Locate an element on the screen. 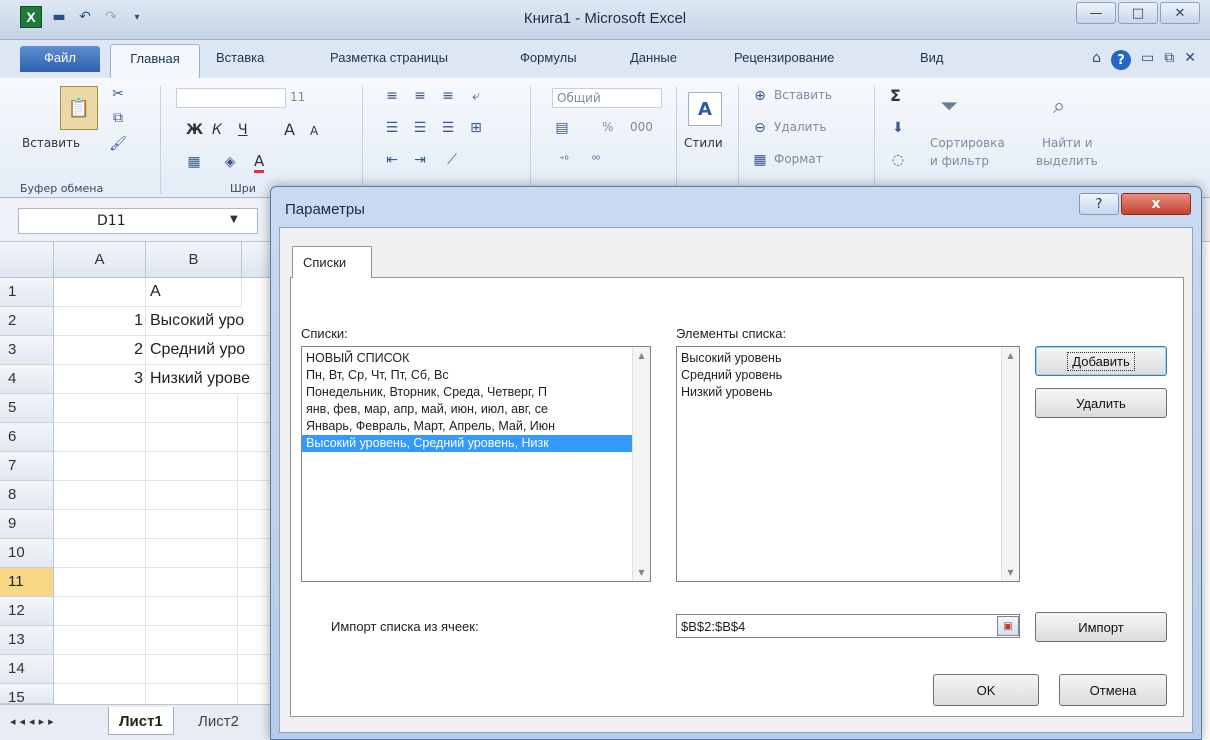 Image resolution: width=1210 pixels, height=740 pixels. name-box: D11 is located at coordinates (138, 221).